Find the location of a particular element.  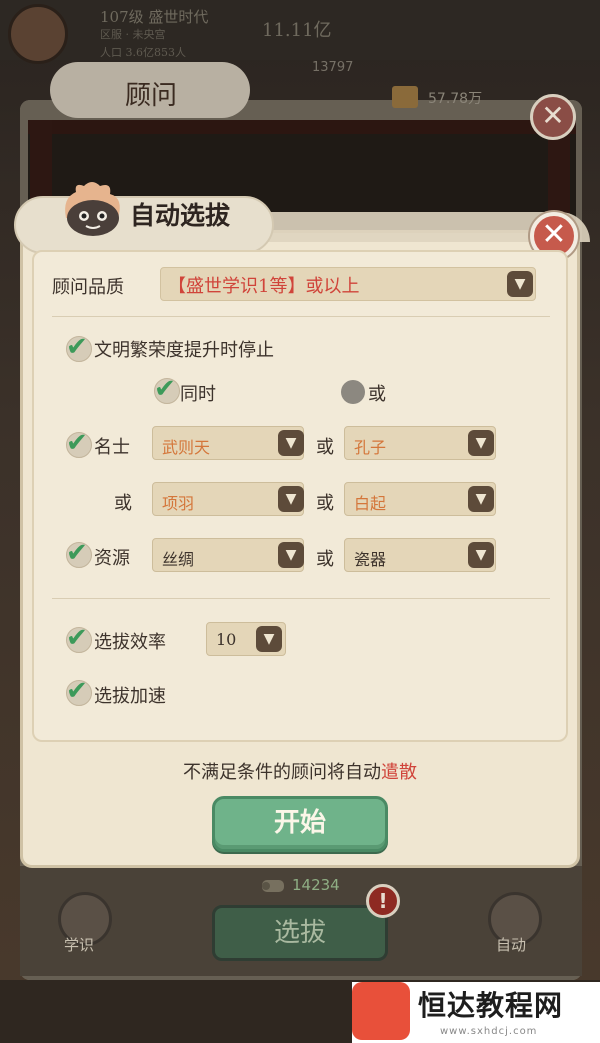

notice-highlight: 遣散 is located at coordinates (399, 772).